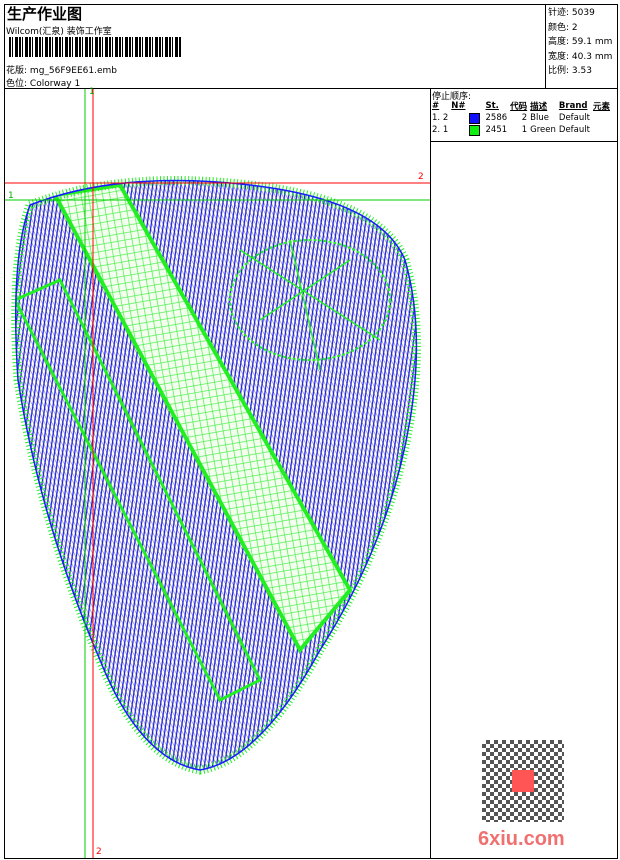  What do you see at coordinates (92, 92) in the screenshot?
I see `guide-label-v1: 1` at bounding box center [92, 92].